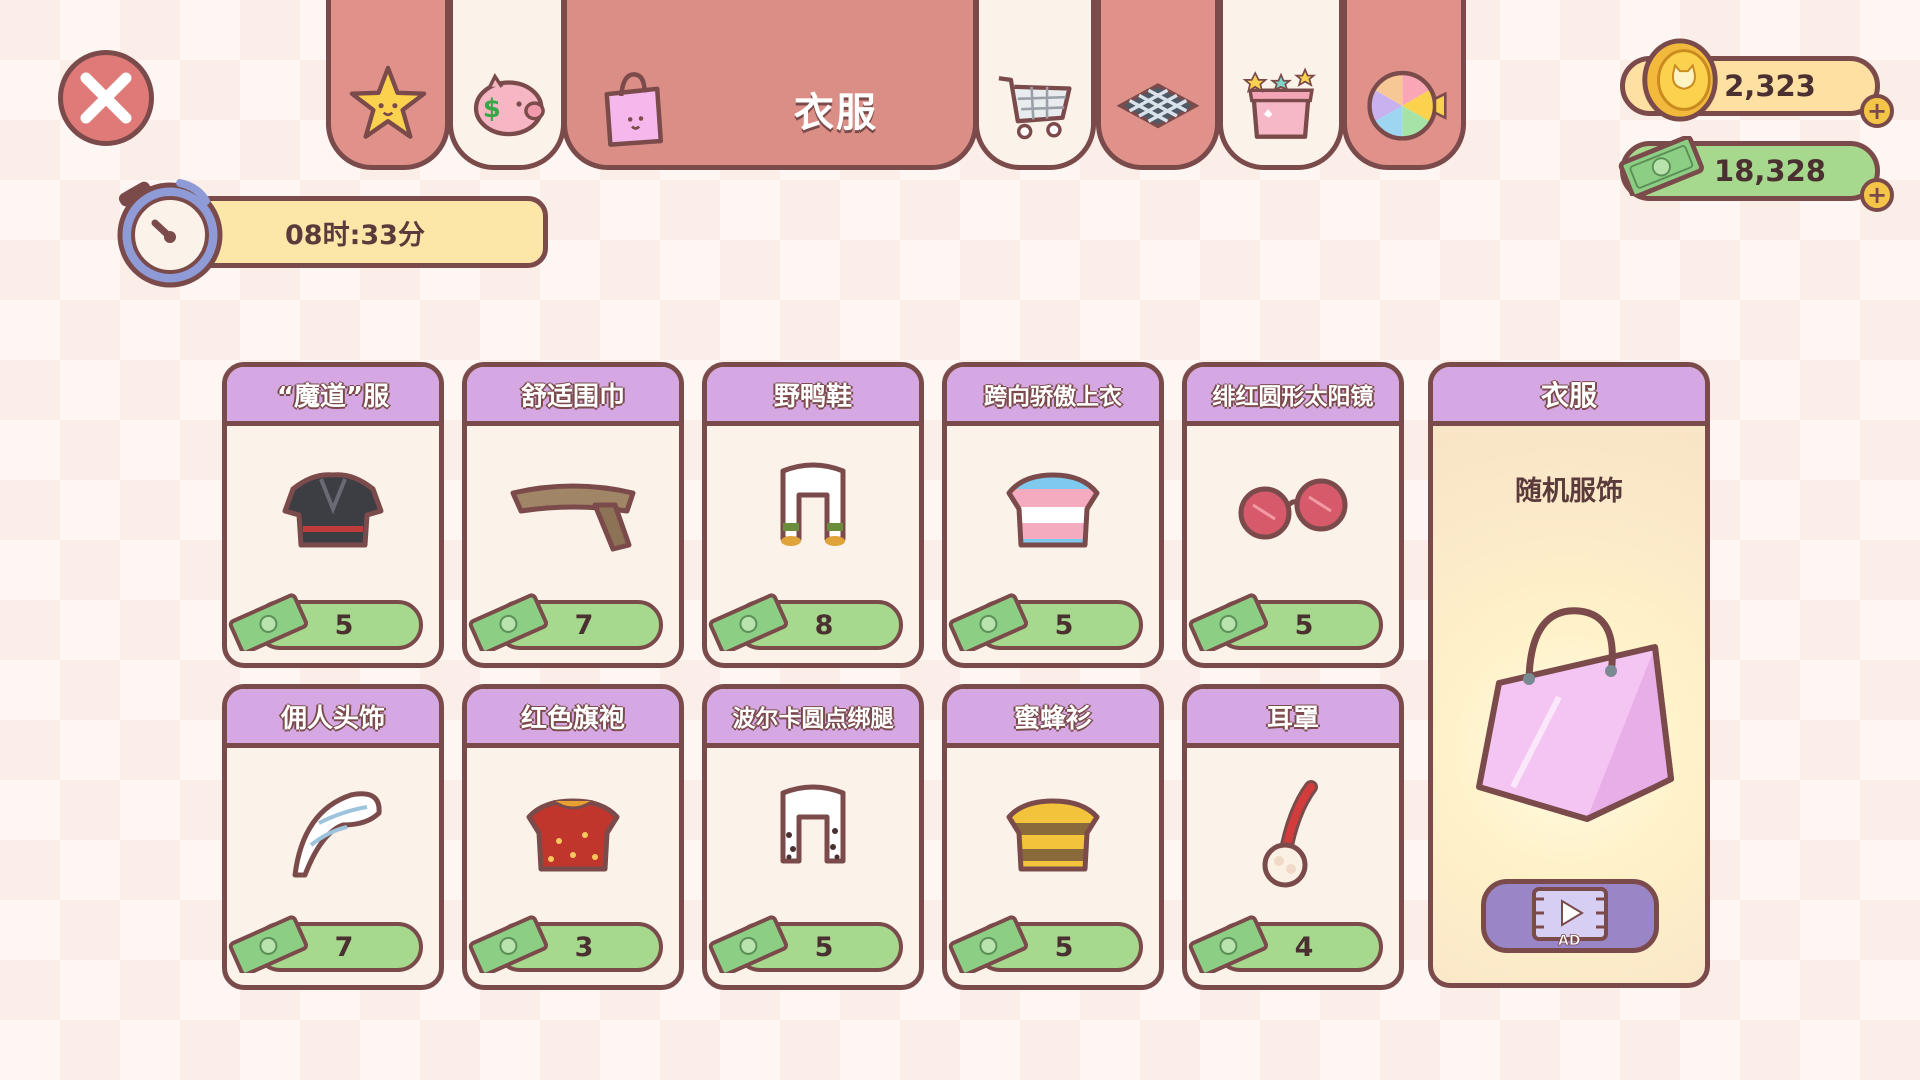 The image size is (1920, 1080). What do you see at coordinates (1304, 947) in the screenshot?
I see `item-price: 4` at bounding box center [1304, 947].